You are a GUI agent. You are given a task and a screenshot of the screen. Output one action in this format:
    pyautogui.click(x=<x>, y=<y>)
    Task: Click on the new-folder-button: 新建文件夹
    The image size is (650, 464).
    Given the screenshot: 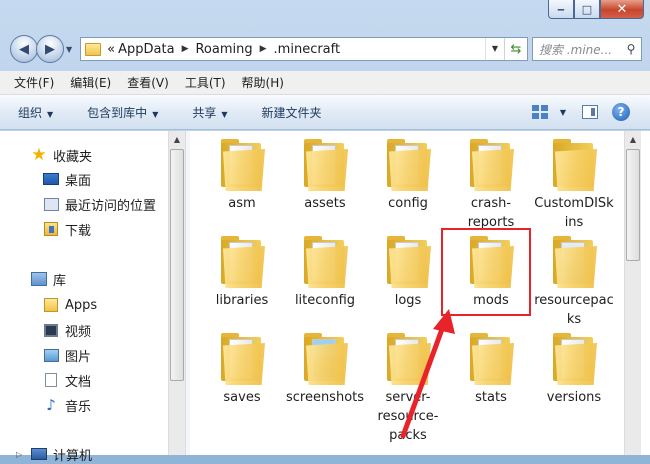 What is the action you would take?
    pyautogui.click(x=292, y=112)
    